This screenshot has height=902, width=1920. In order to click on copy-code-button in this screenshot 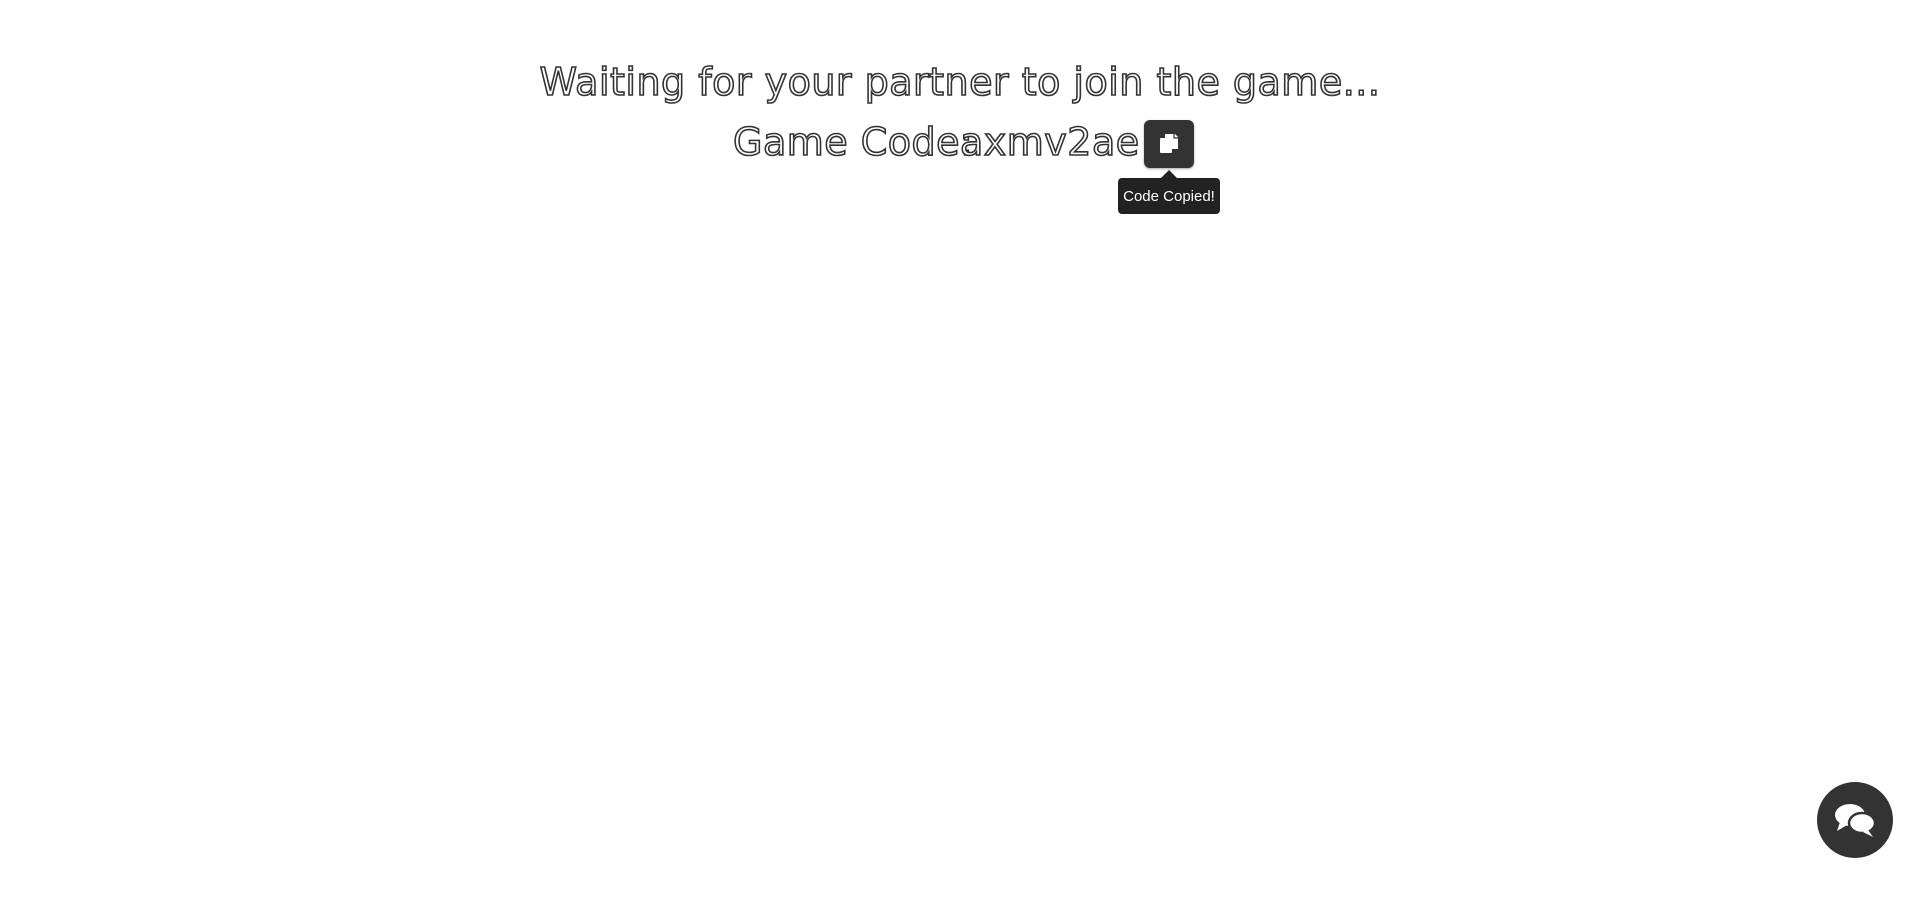, I will do `click(1169, 144)`.